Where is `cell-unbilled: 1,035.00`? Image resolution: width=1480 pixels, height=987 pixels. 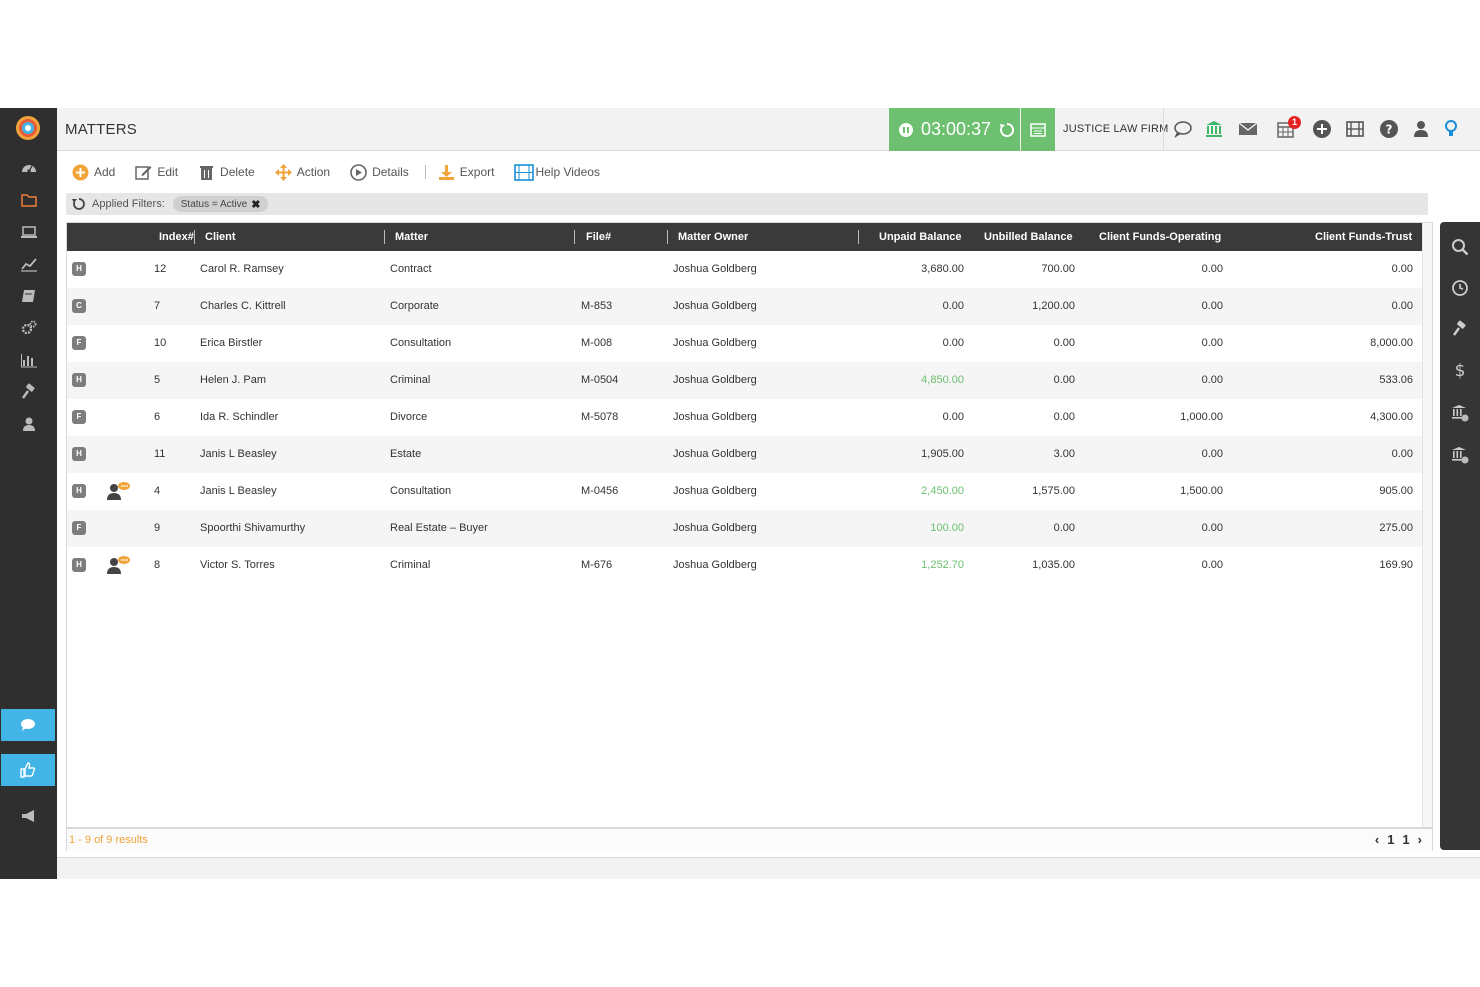
cell-unbilled: 1,035.00 is located at coordinates (1053, 565).